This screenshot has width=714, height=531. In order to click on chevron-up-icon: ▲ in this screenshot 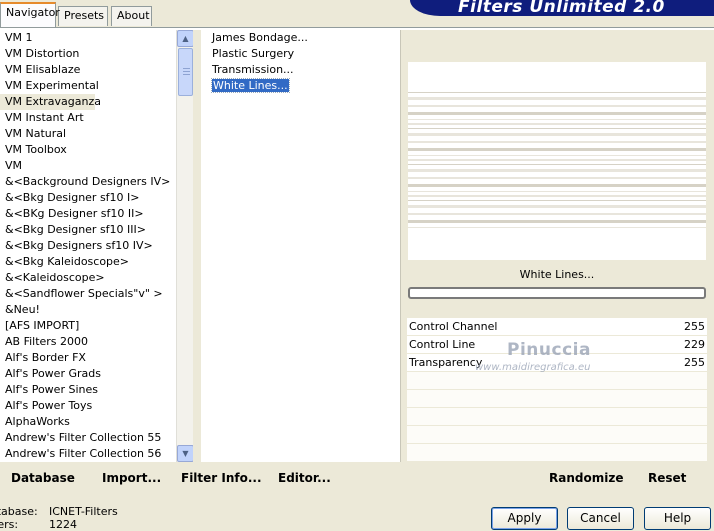, I will do `click(185, 38)`.